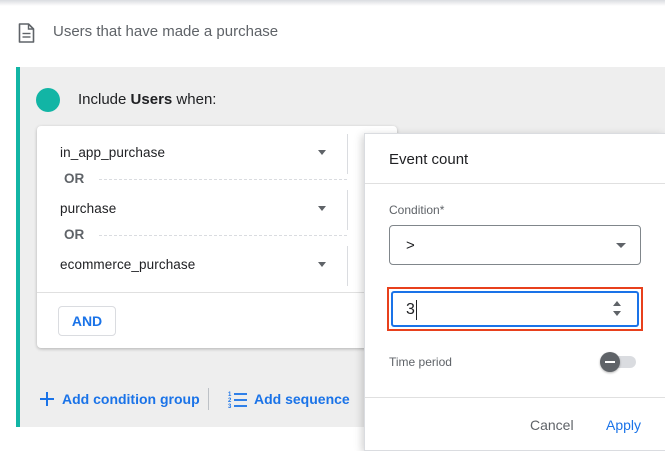  I want to click on audience-description-row: Users that have made a purchase, so click(332, 32).